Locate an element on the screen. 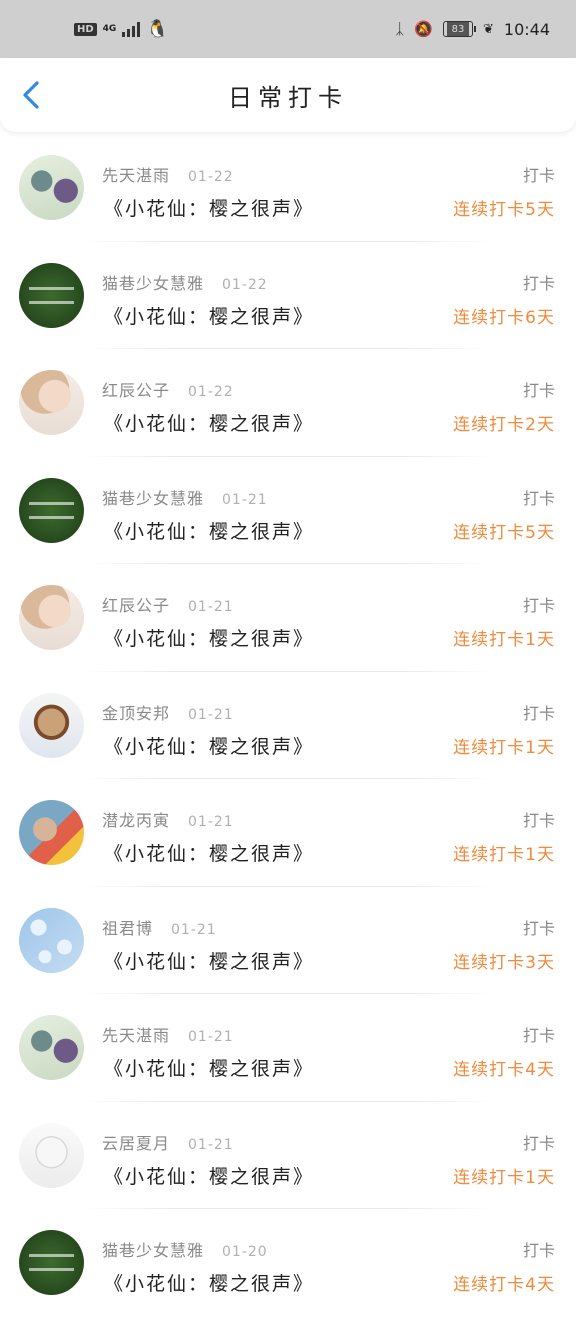 The height and width of the screenshot is (1317, 576). list-item: 先天湛雨 01-22 《小花仙：樱之很声》 打卡 连续打卡5天 is located at coordinates (288, 188).